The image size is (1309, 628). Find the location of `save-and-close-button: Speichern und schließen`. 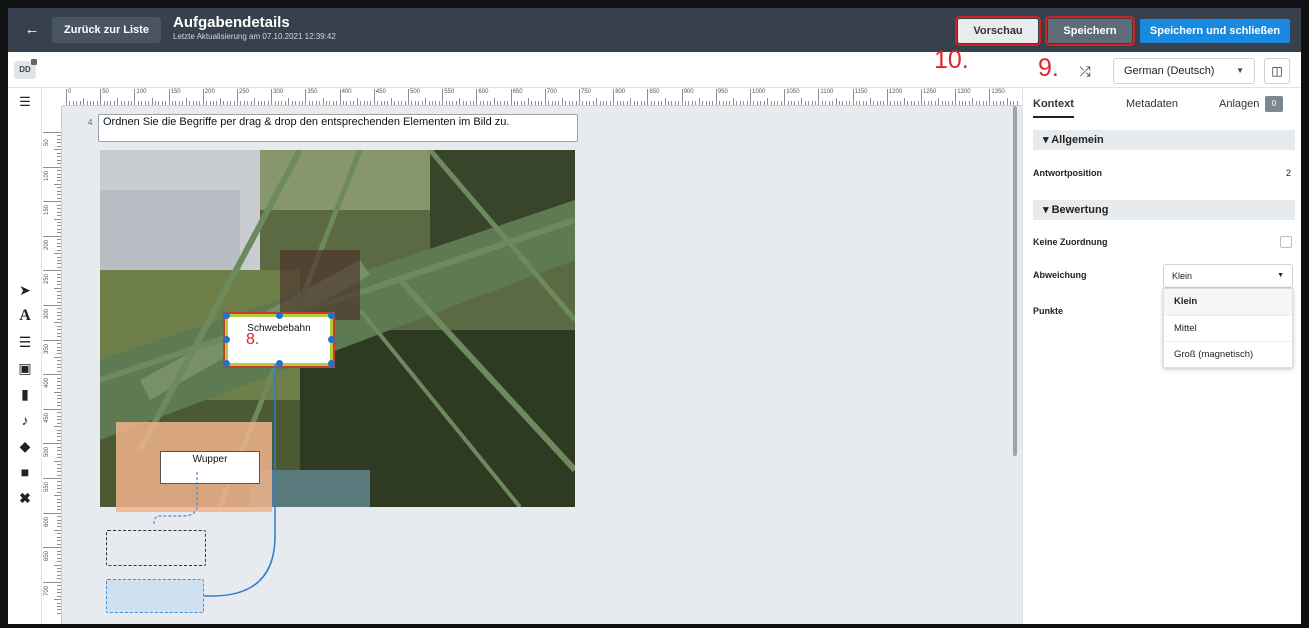

save-and-close-button: Speichern und schließen is located at coordinates (1215, 31).